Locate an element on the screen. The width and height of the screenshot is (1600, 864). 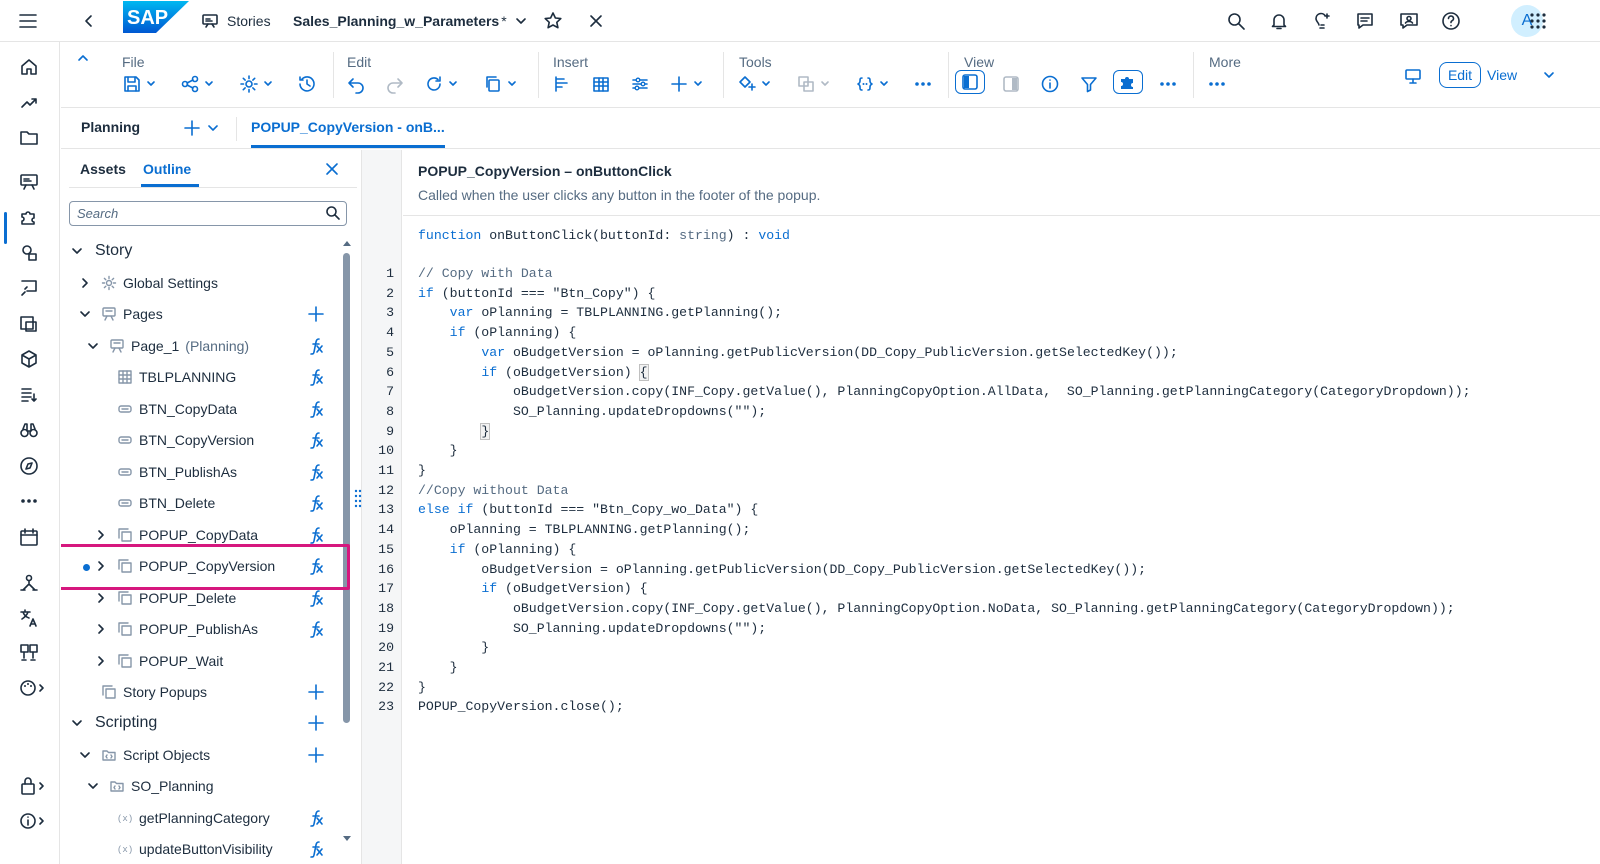
settings-menu-button is located at coordinates (256, 84).